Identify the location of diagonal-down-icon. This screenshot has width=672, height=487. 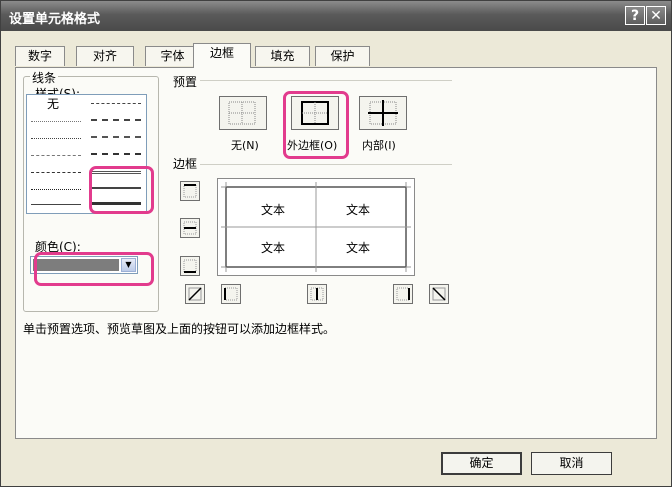
(439, 294).